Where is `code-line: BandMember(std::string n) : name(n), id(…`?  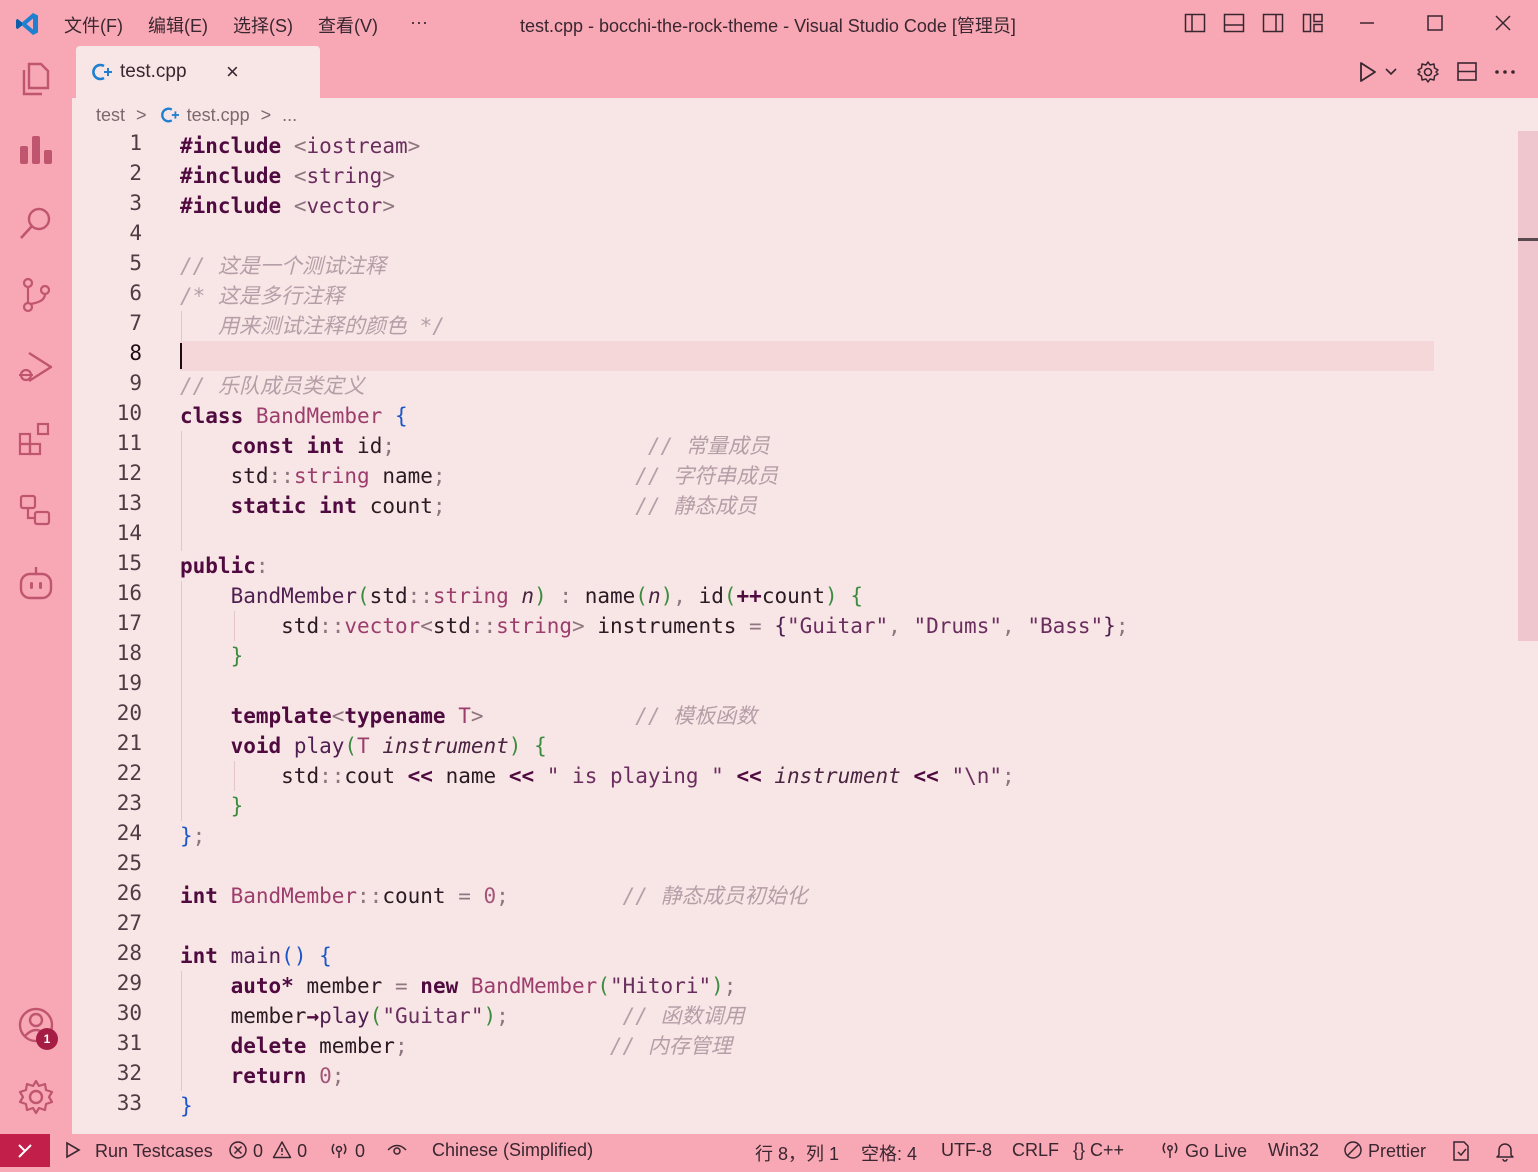
code-line: BandMember(std::string n) : name(n), id(… is located at coordinates (546, 596).